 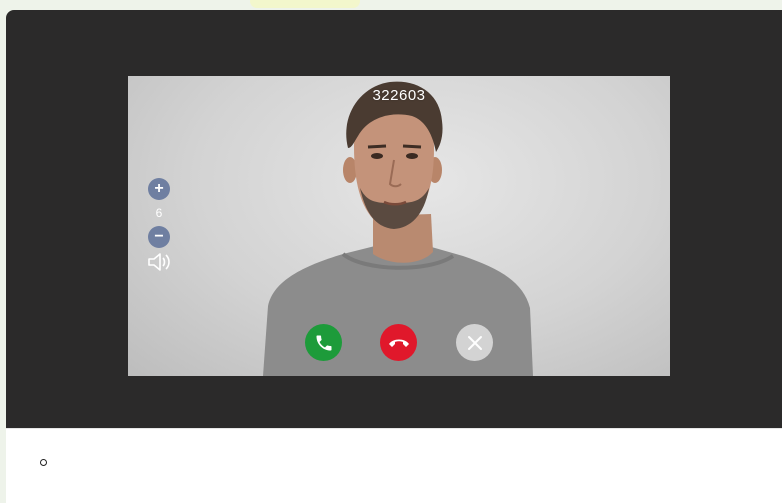 What do you see at coordinates (159, 262) in the screenshot?
I see `speaker-icon` at bounding box center [159, 262].